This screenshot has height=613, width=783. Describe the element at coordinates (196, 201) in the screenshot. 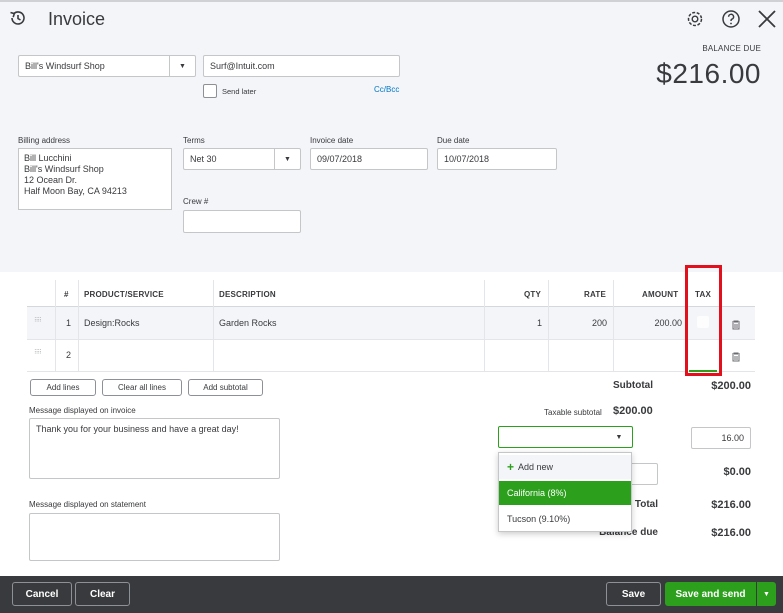

I see `crew-label: Crew #` at that location.